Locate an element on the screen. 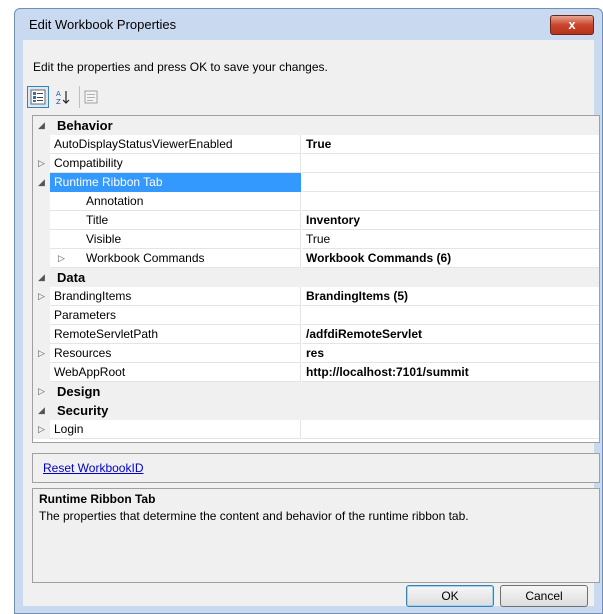  category-label: Data is located at coordinates (71, 277).